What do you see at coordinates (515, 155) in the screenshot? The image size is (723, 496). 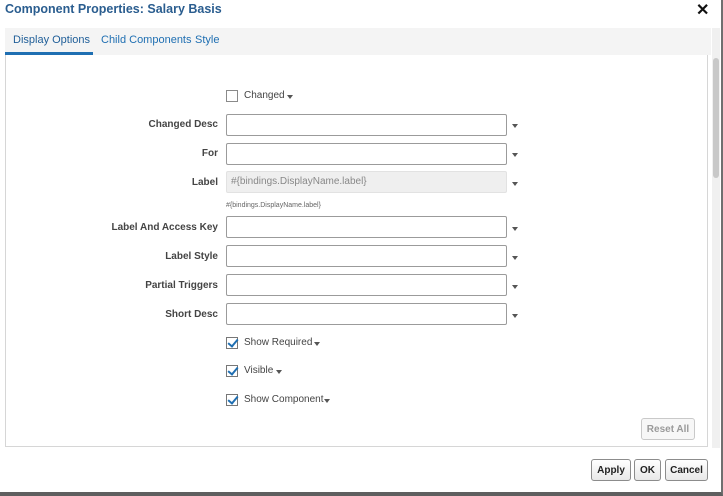 I see `for-dropdown-icon` at bounding box center [515, 155].